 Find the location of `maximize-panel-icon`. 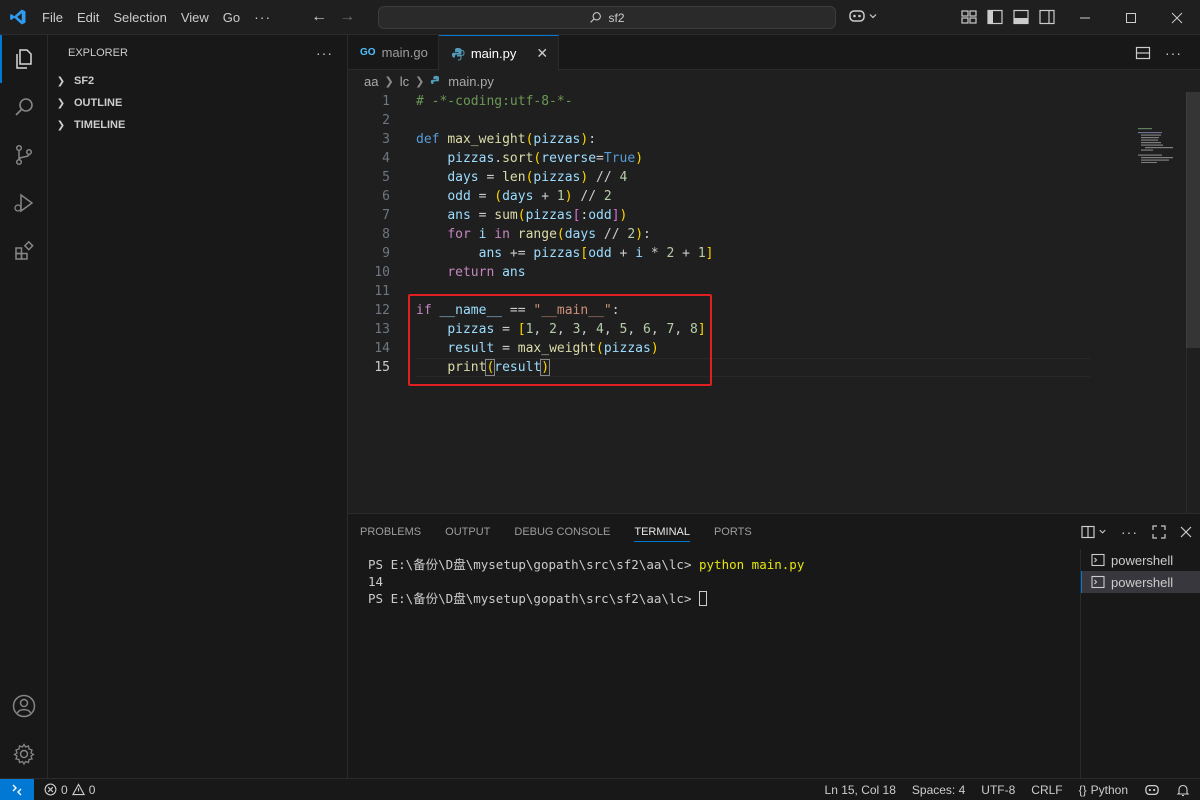

maximize-panel-icon is located at coordinates (1159, 531).